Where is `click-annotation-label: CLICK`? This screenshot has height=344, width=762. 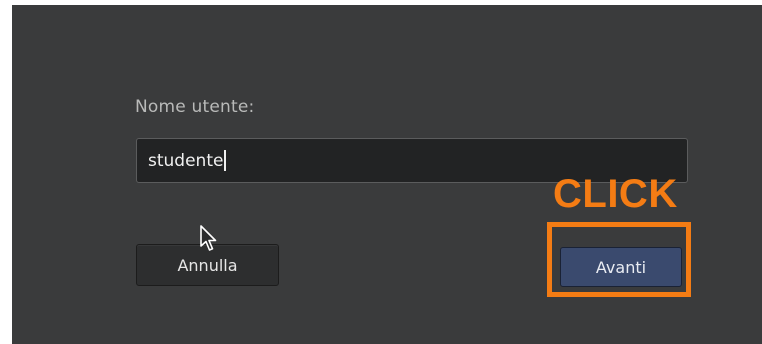
click-annotation-label: CLICK is located at coordinates (615, 194).